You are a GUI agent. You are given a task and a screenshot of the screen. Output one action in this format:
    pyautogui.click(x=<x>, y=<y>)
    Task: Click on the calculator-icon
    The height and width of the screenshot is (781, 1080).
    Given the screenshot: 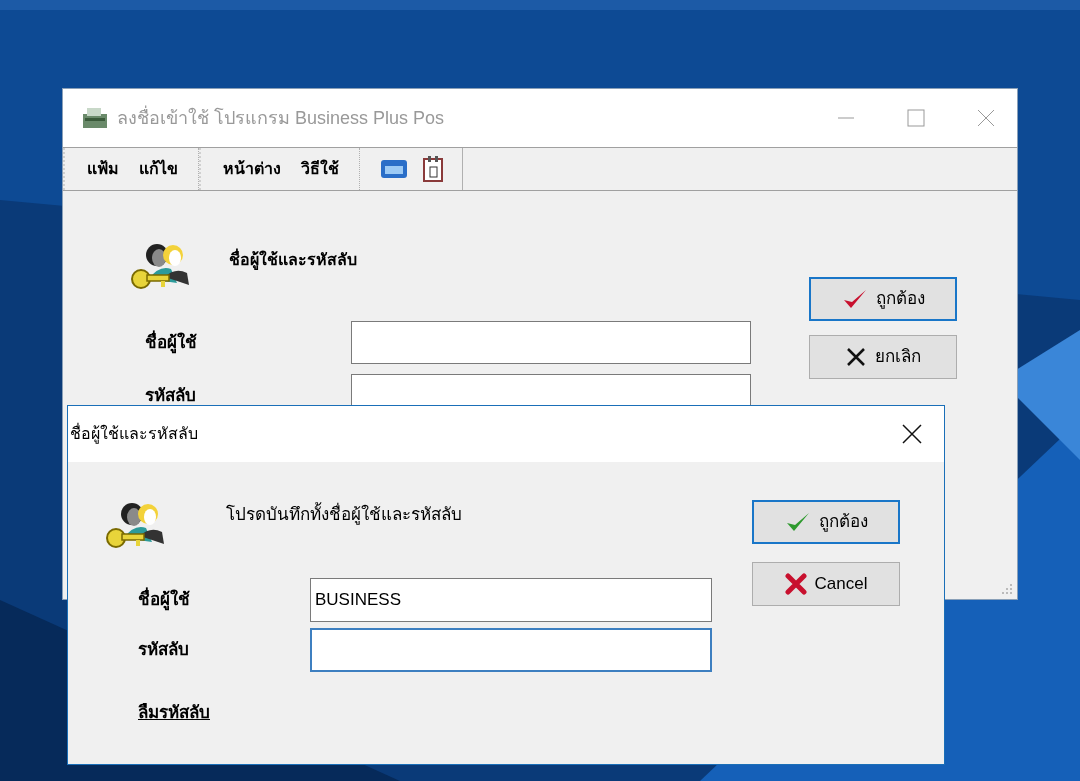 What is the action you would take?
    pyautogui.click(x=394, y=169)
    